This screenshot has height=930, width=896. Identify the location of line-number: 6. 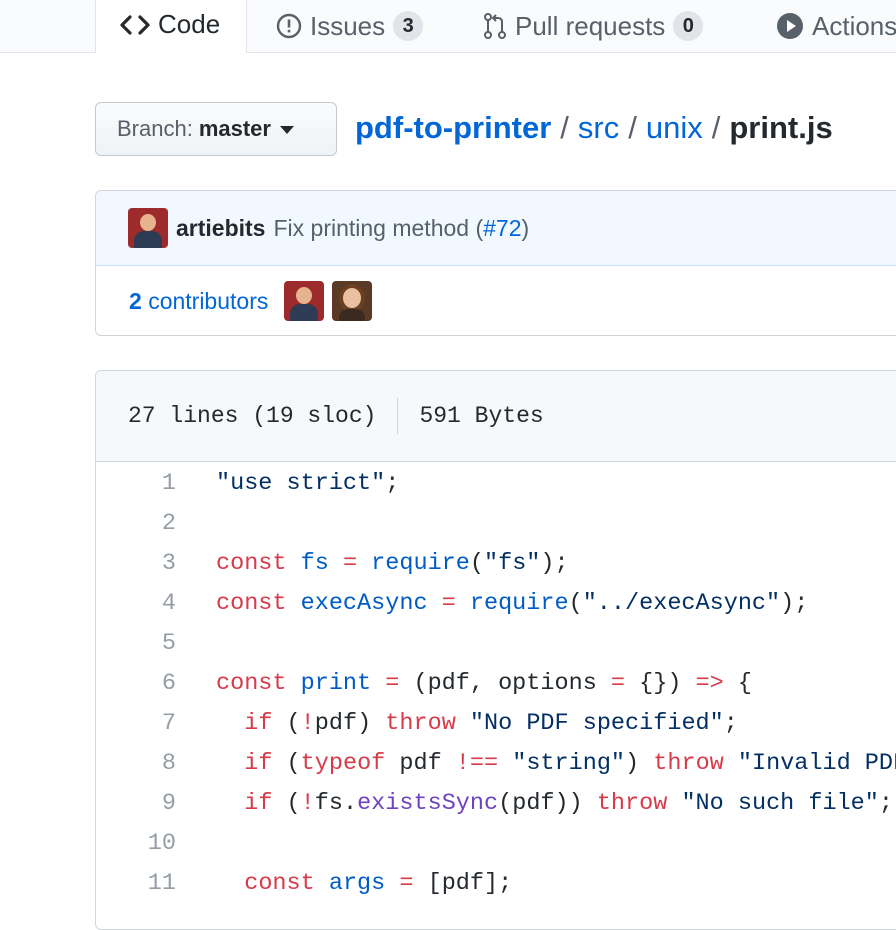
(136, 683).